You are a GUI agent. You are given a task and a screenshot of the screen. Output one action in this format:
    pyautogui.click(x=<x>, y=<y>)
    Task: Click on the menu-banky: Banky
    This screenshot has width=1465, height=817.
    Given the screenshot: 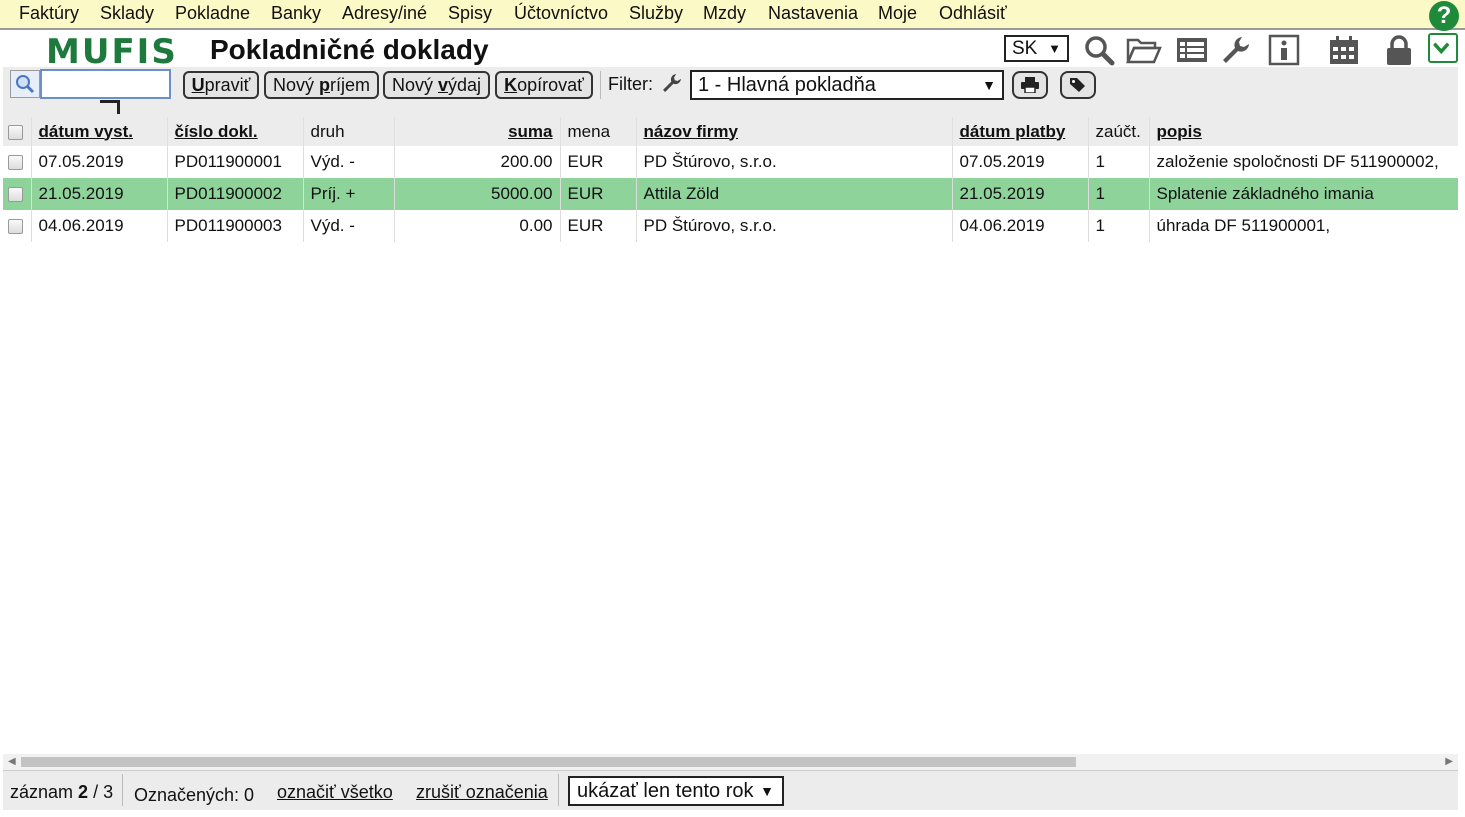 What is the action you would take?
    pyautogui.click(x=296, y=13)
    